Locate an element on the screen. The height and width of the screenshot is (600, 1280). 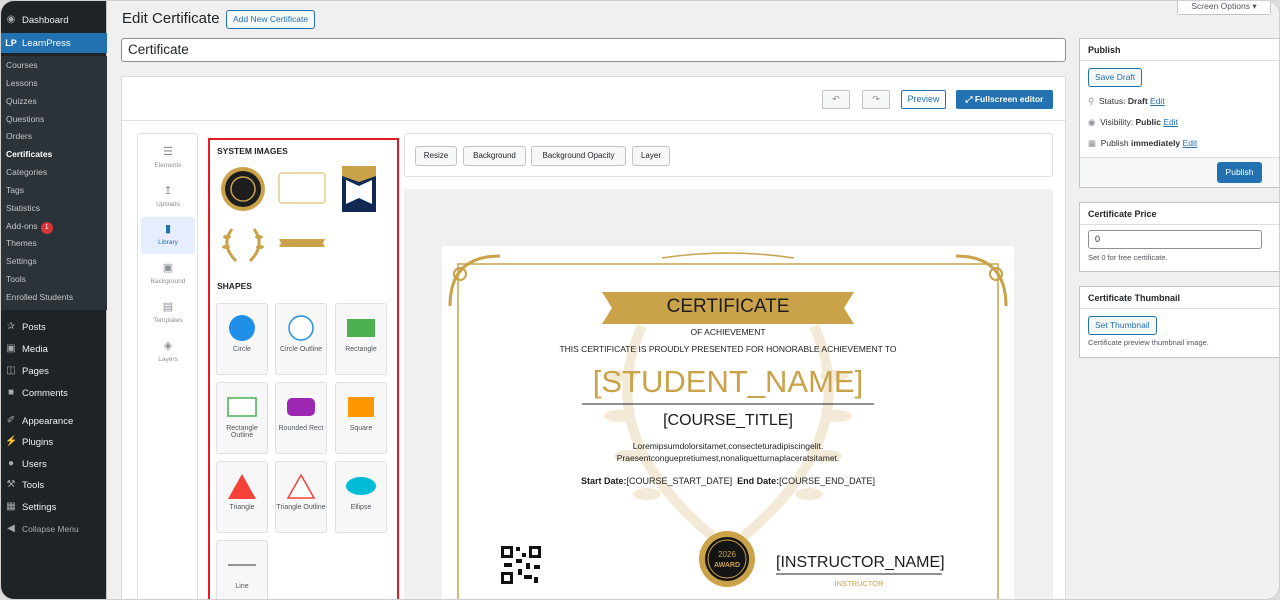
submenu-statistics: Statistics is located at coordinates (23, 208).